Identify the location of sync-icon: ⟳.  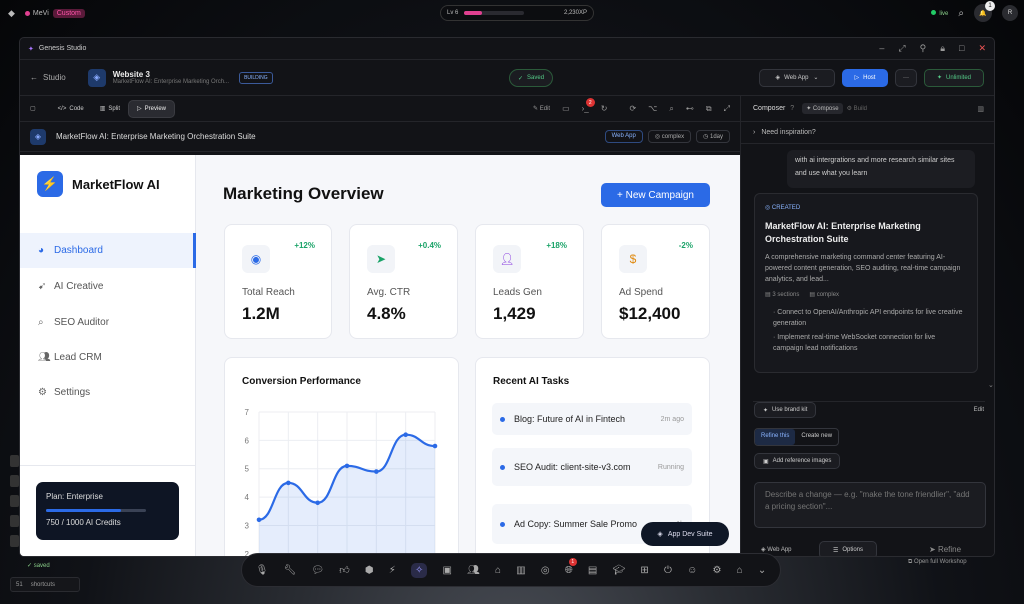
(632, 108).